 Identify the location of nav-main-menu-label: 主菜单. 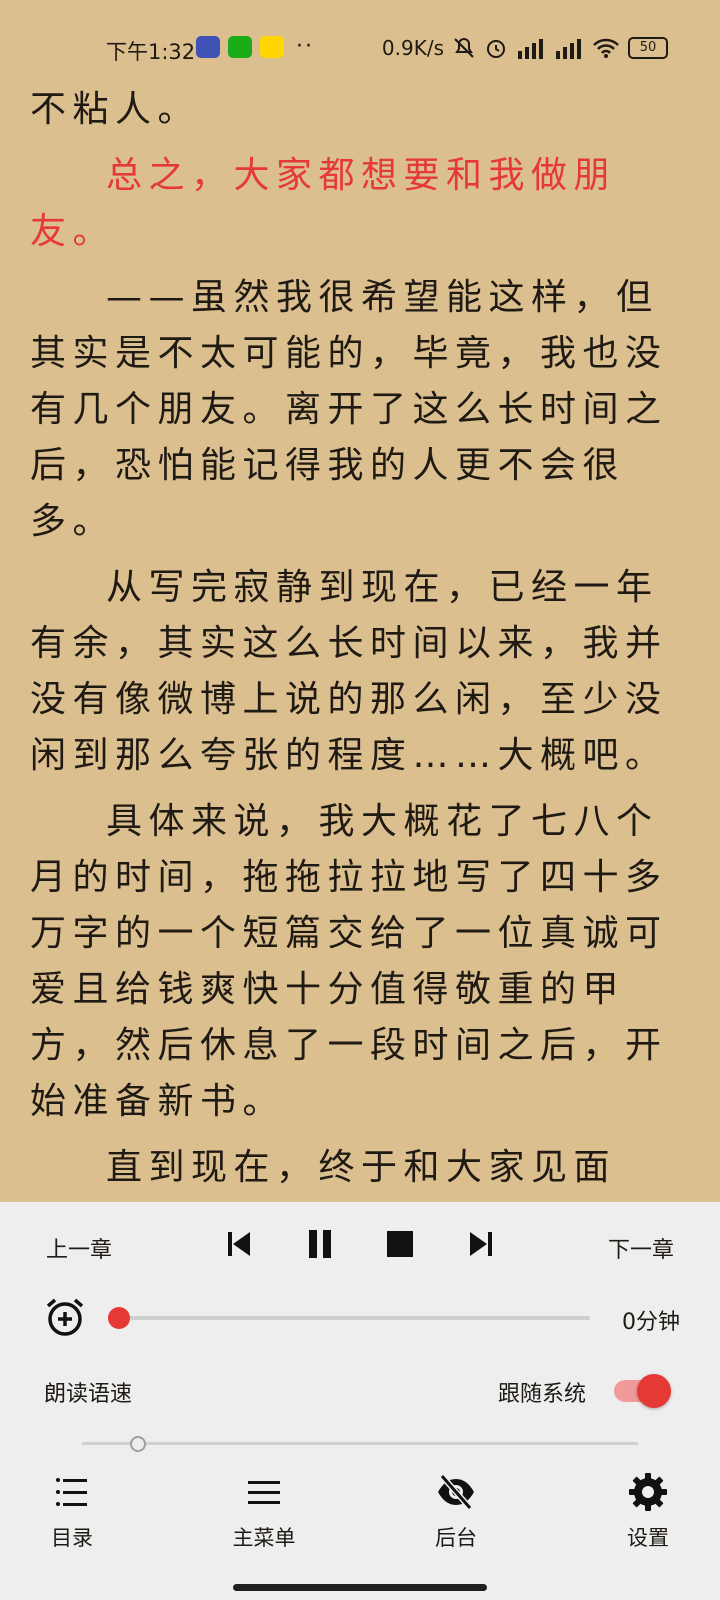
(264, 1538).